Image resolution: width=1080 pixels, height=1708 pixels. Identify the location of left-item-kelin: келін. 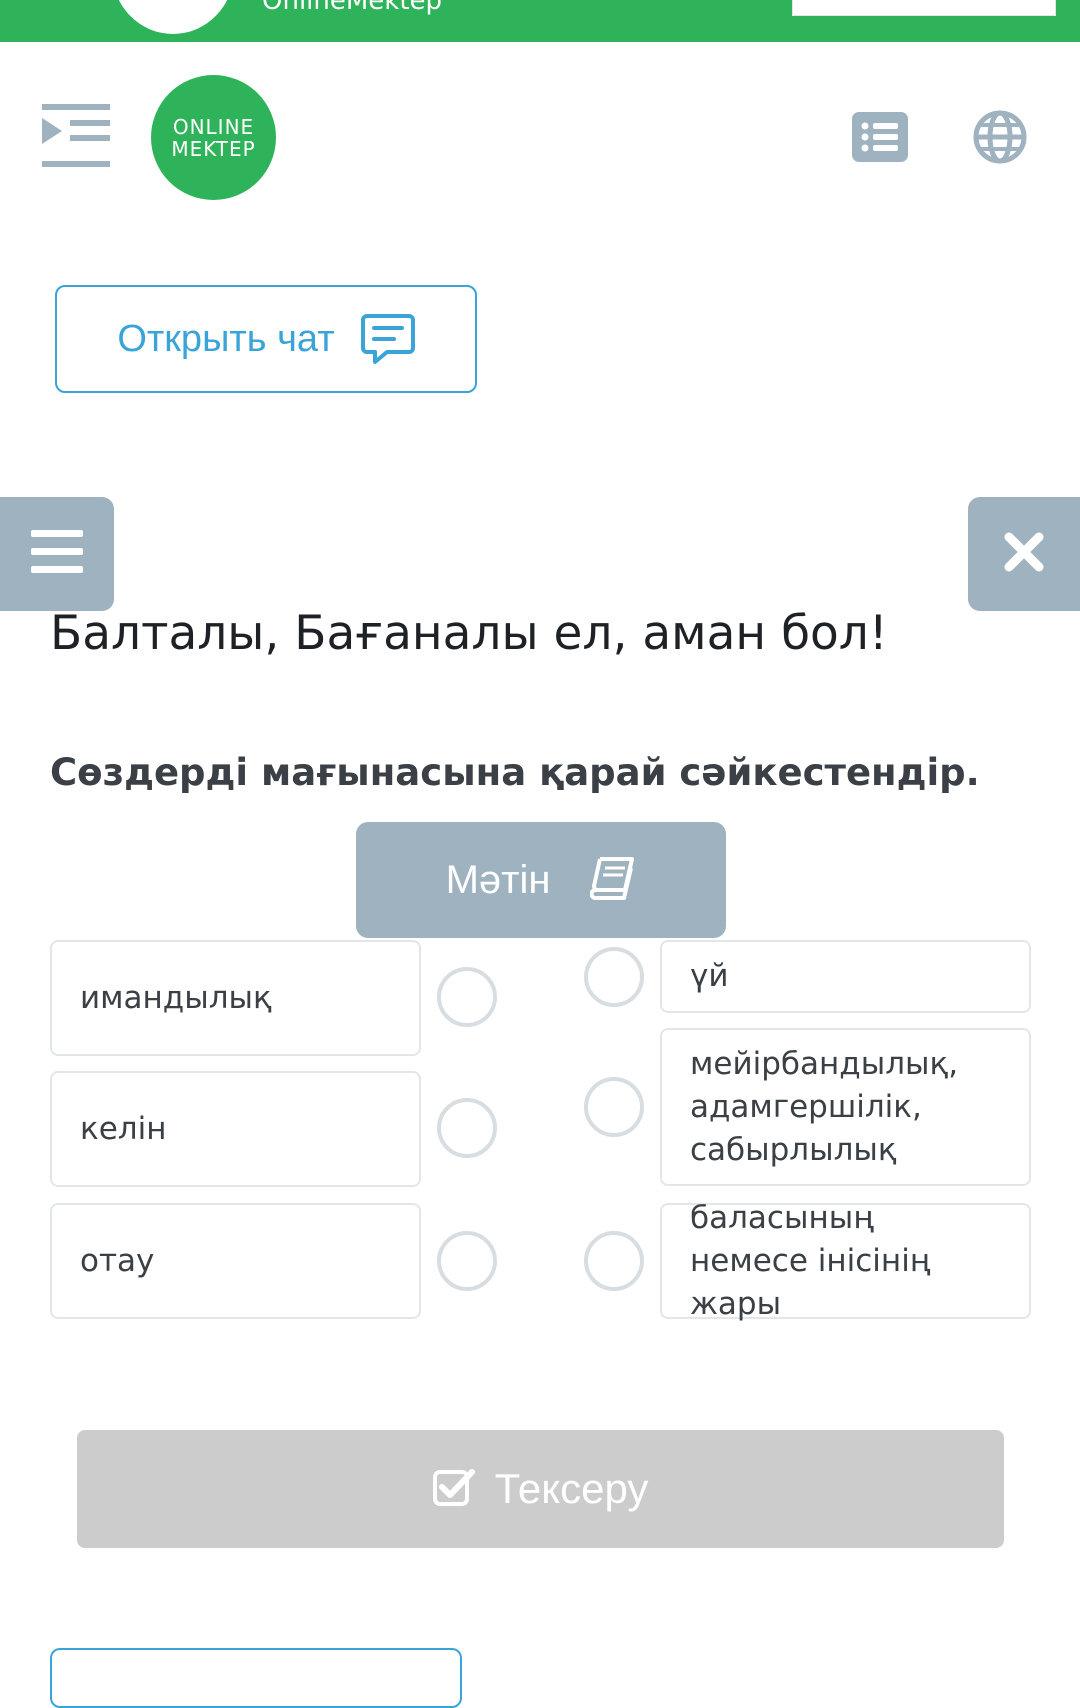
(235, 1129).